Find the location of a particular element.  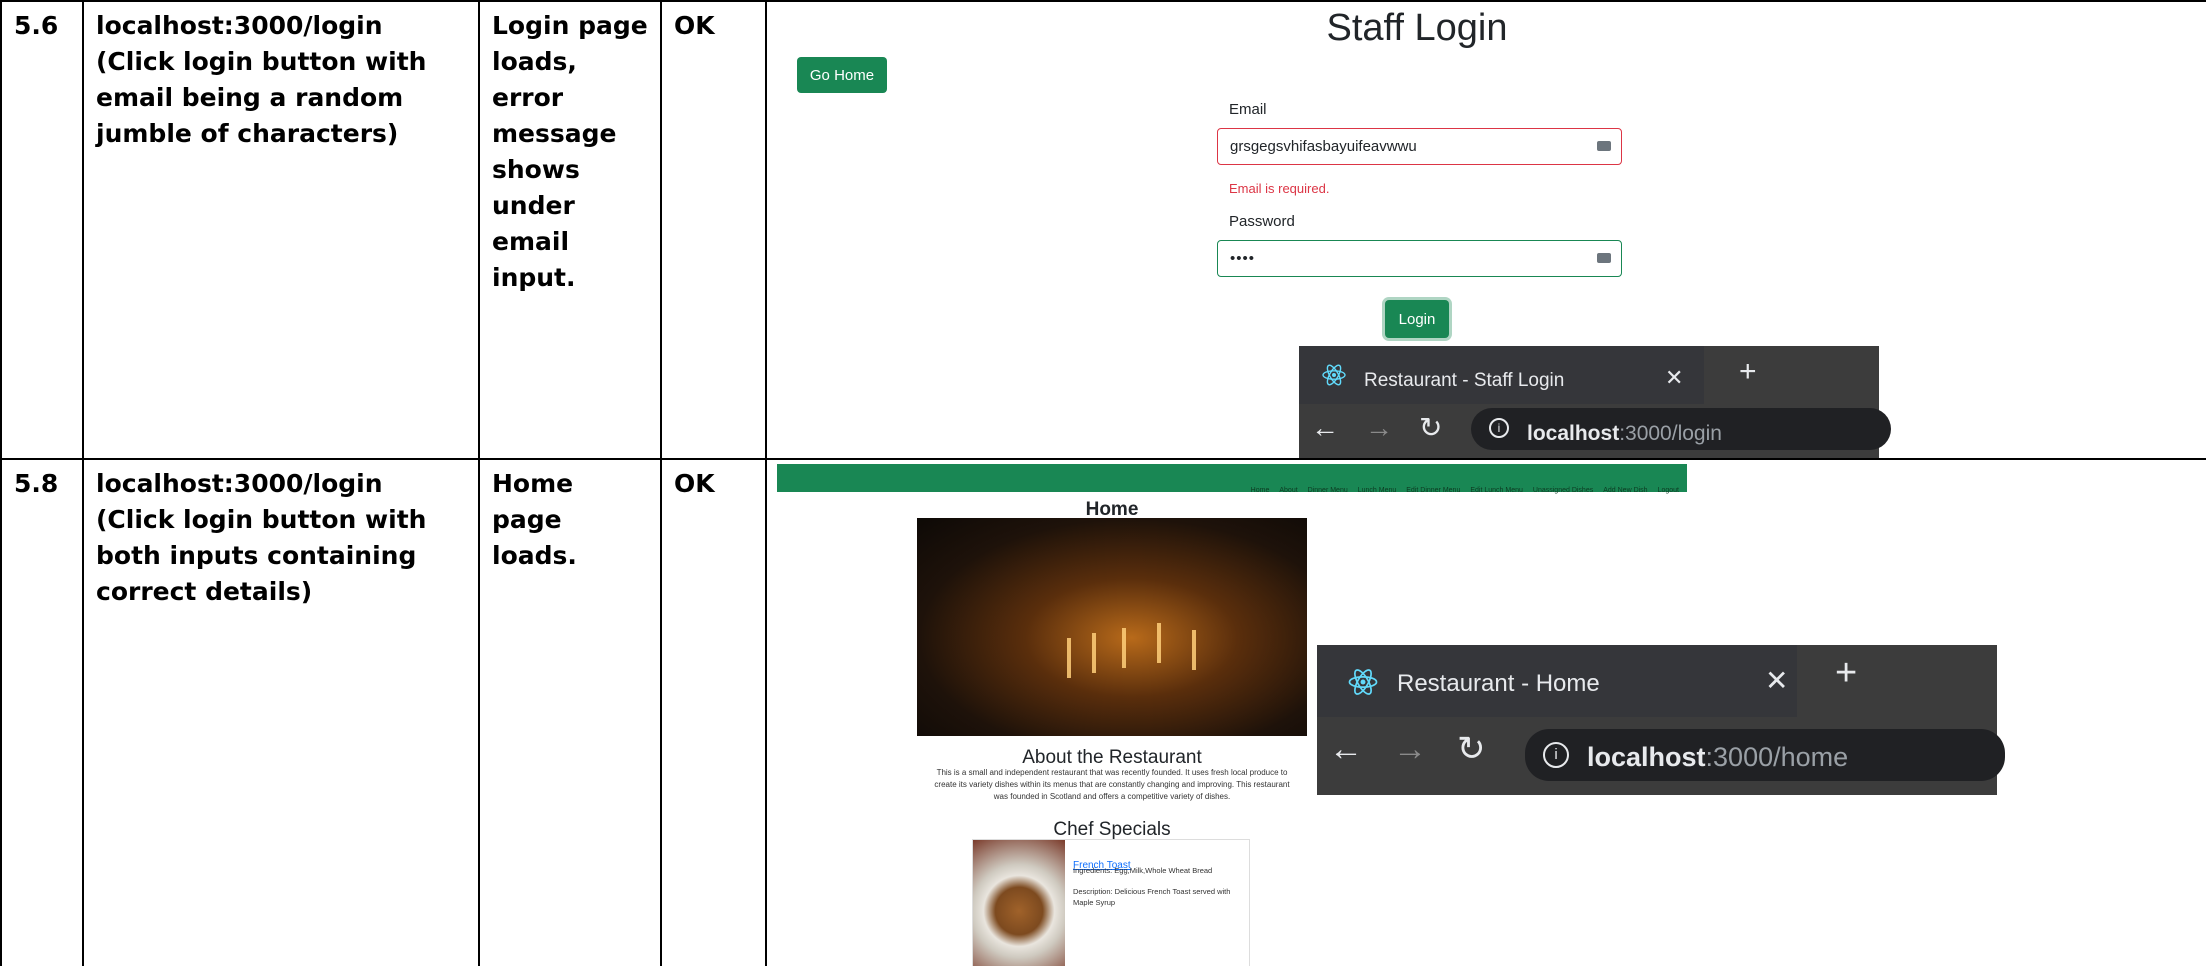

email-field: grsgegsvhifasbayuifeavwwu is located at coordinates (1419, 146).